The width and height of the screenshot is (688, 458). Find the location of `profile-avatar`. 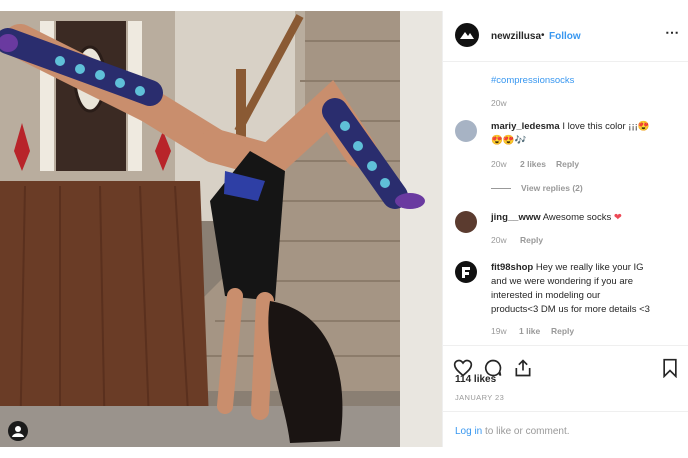

profile-avatar is located at coordinates (467, 35).